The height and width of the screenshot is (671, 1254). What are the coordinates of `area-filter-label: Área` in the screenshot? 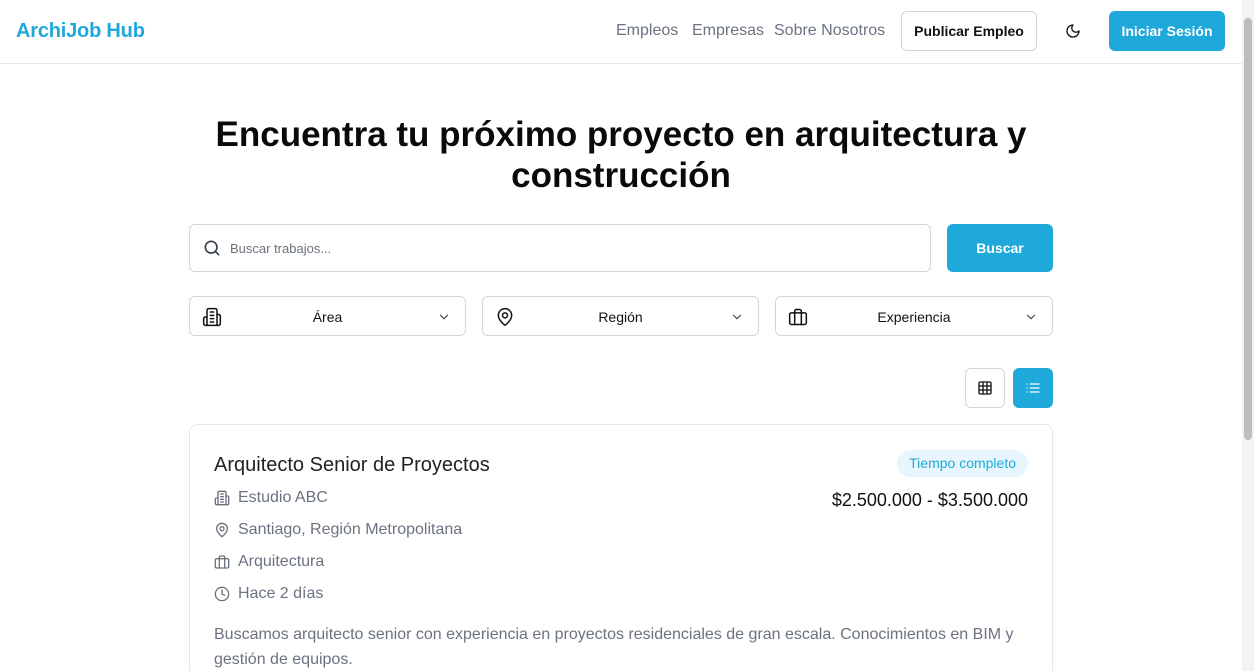 It's located at (327, 317).